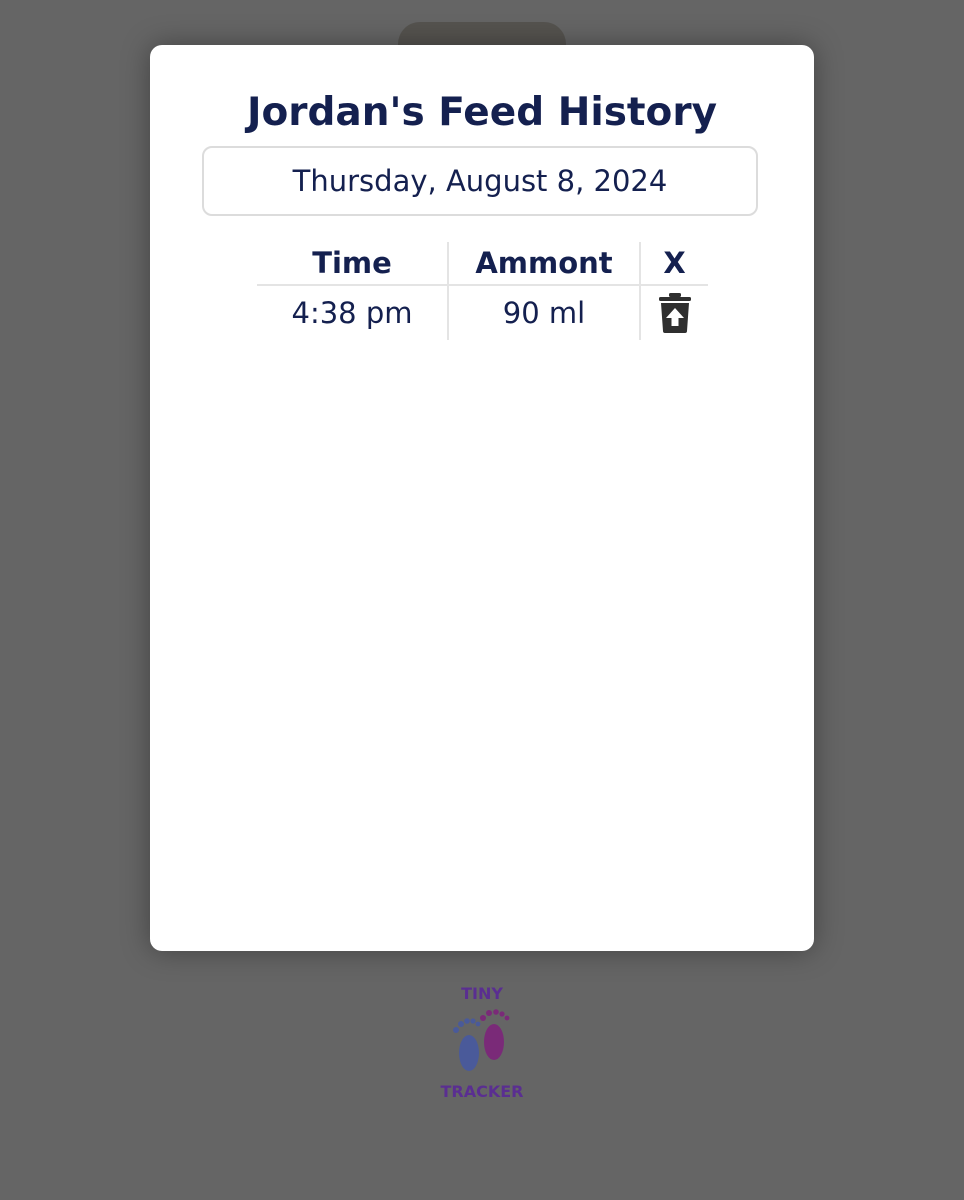 This screenshot has width=964, height=1200. Describe the element at coordinates (352, 264) in the screenshot. I see `column-header-time: Time` at that location.